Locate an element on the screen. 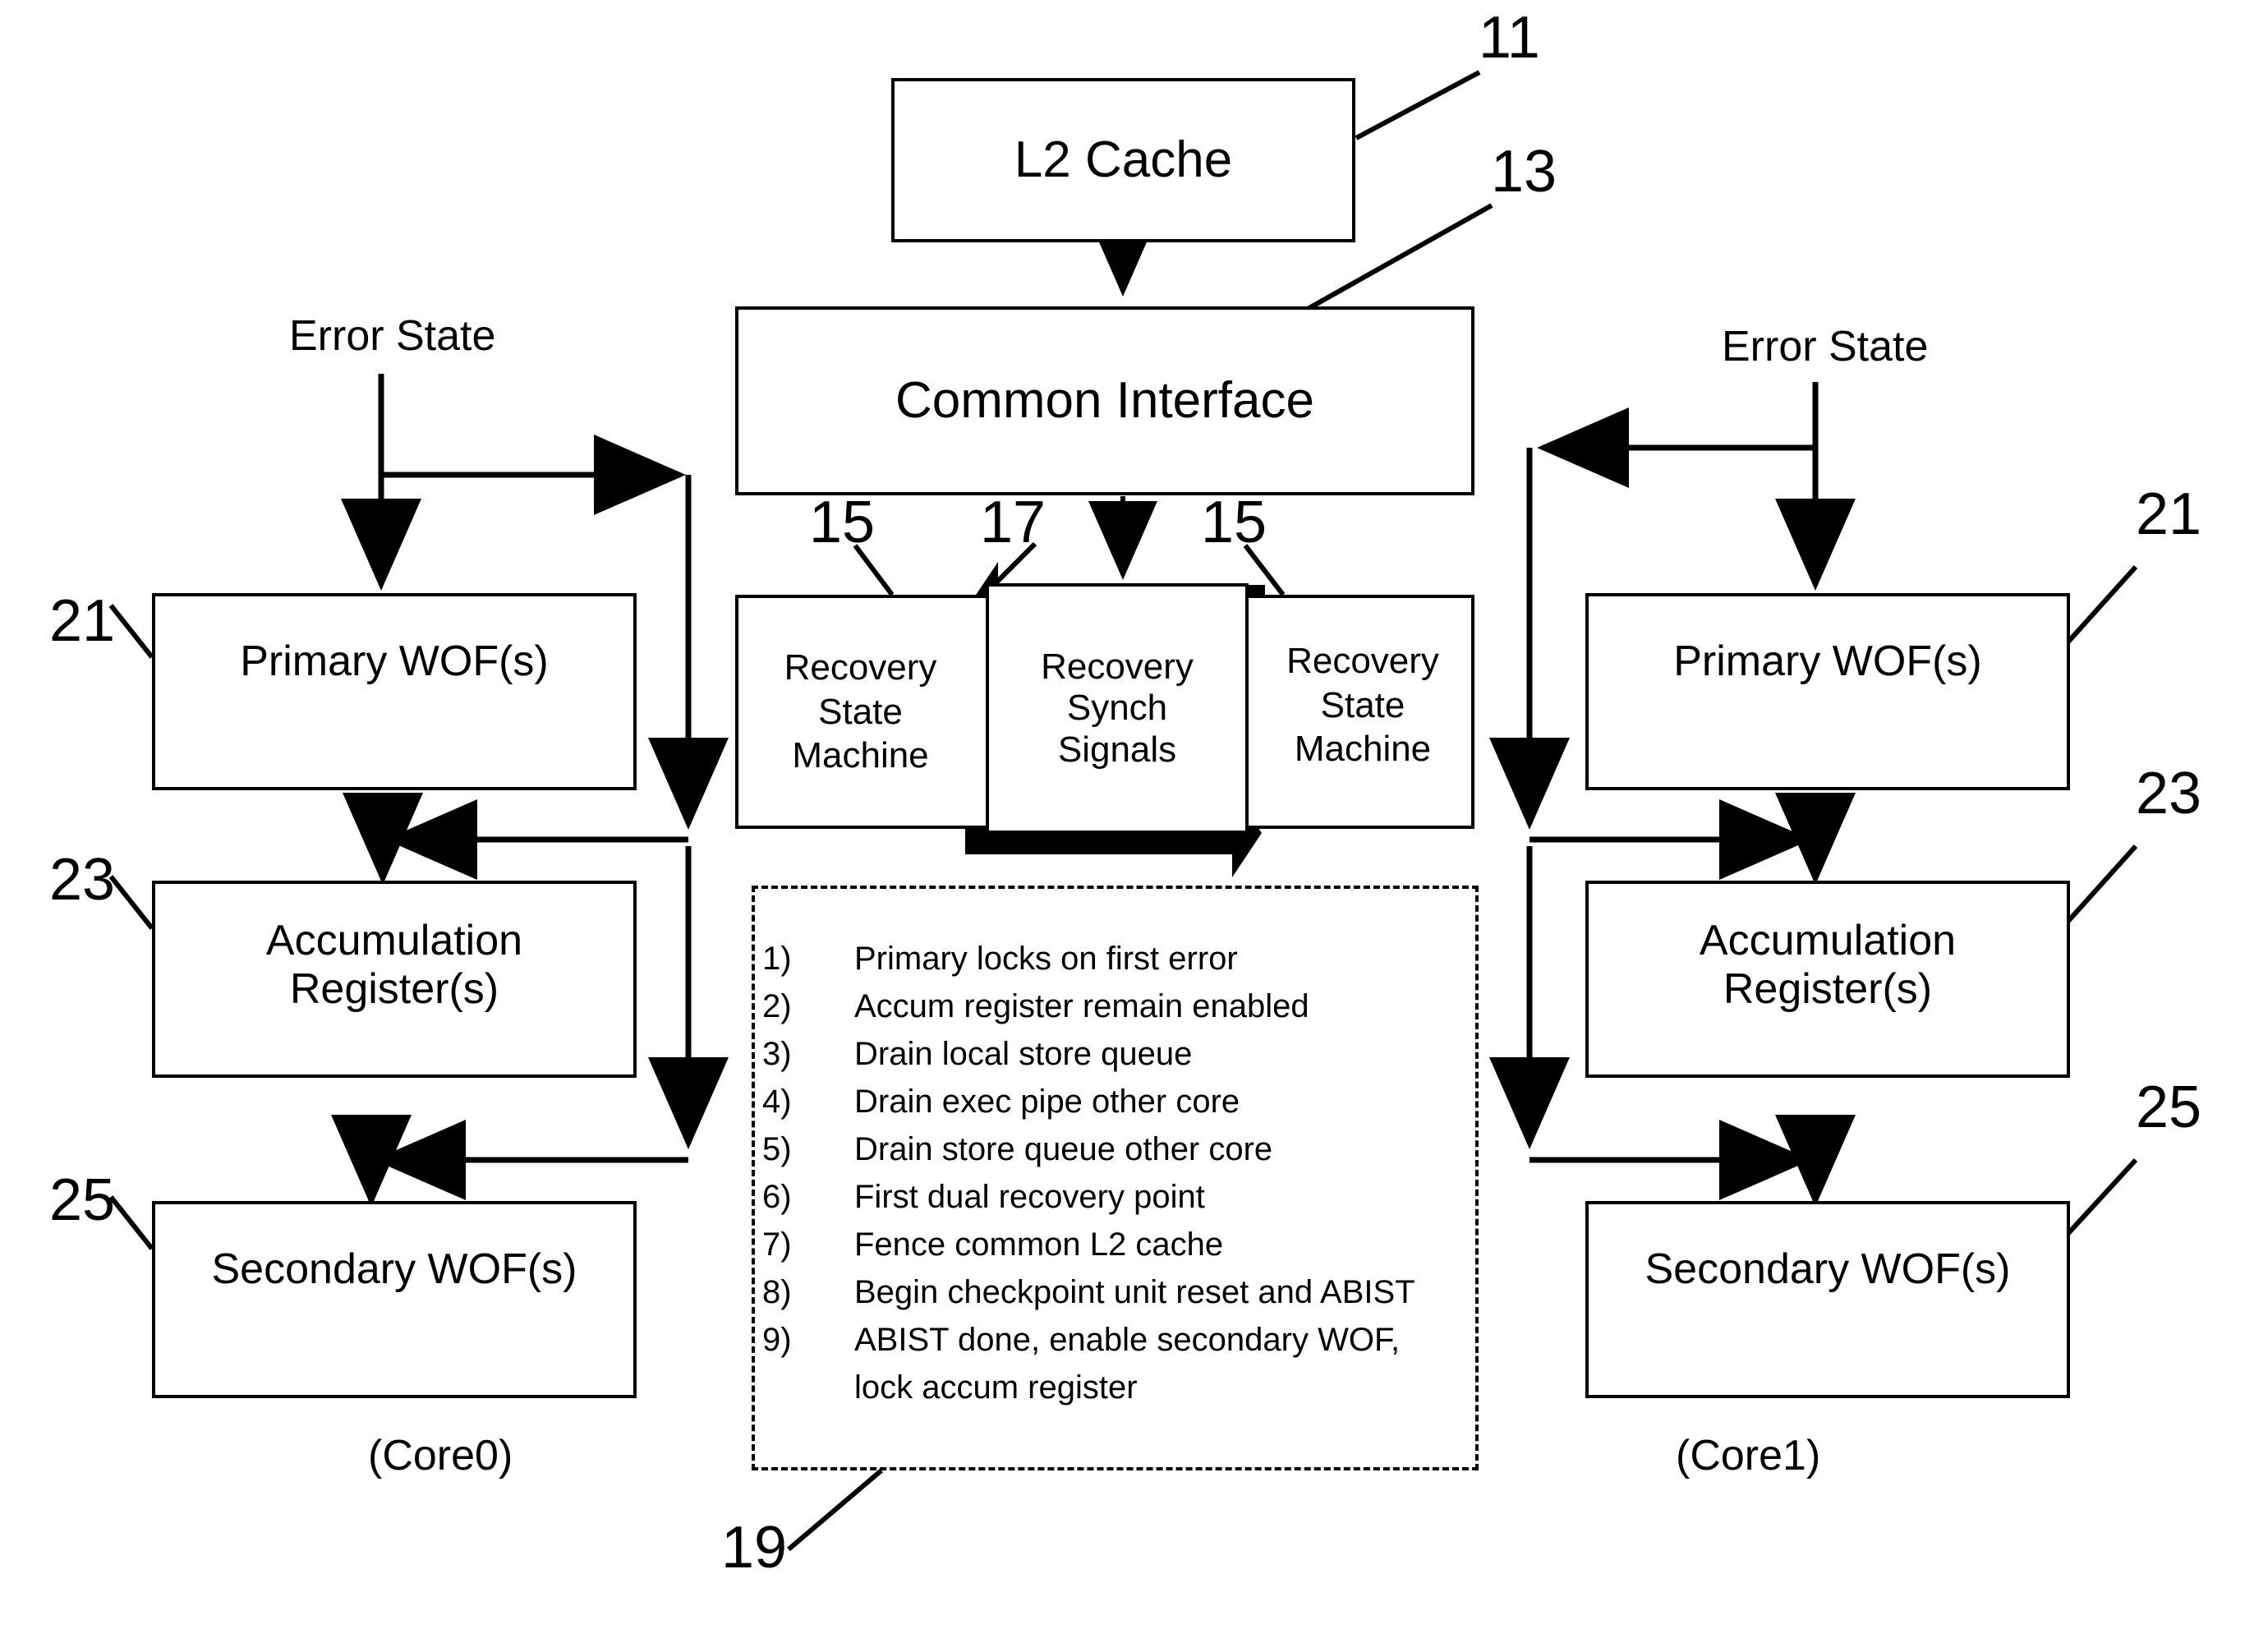 The width and height of the screenshot is (2254, 1652). callout-leader-23-core1 is located at coordinates (2098, 887).